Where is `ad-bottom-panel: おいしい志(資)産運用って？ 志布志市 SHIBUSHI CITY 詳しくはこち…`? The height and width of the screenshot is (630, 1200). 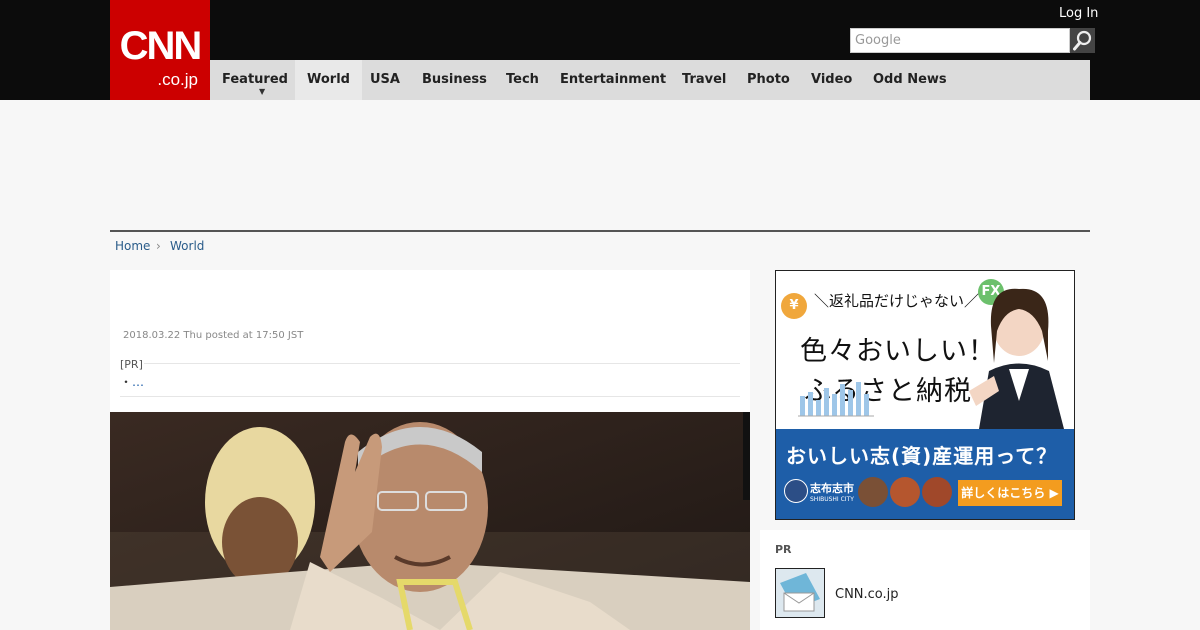 ad-bottom-panel: おいしい志(資)産運用って？ 志布志市 SHIBUSHI CITY 詳しくはこち… is located at coordinates (925, 474).